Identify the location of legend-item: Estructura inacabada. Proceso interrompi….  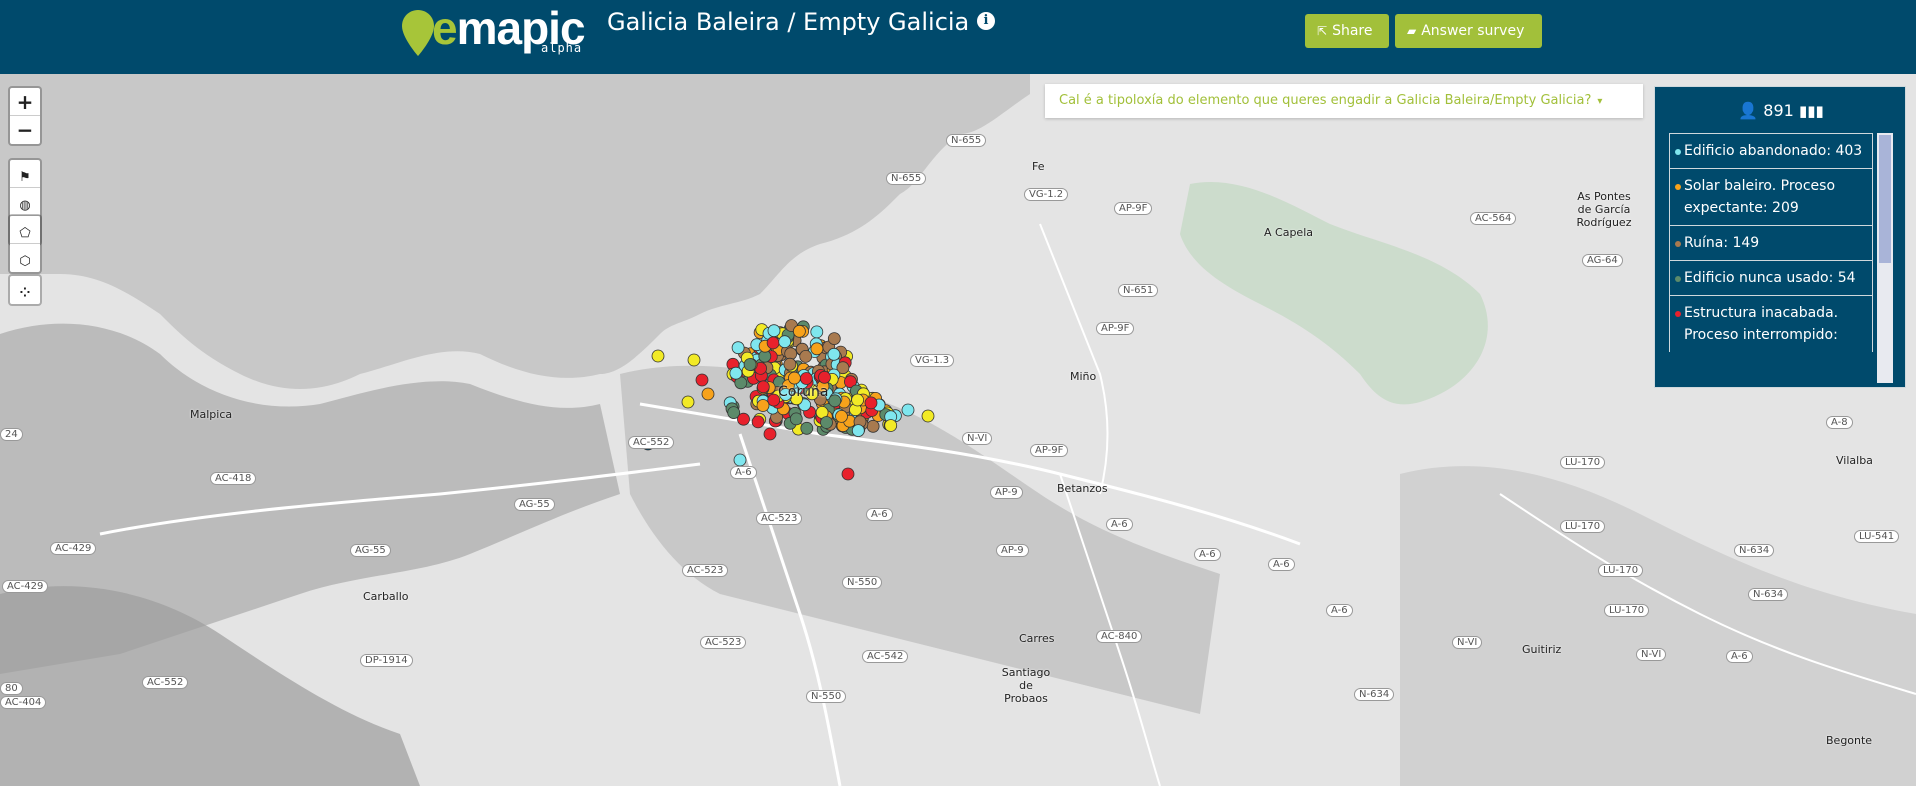
(1771, 323).